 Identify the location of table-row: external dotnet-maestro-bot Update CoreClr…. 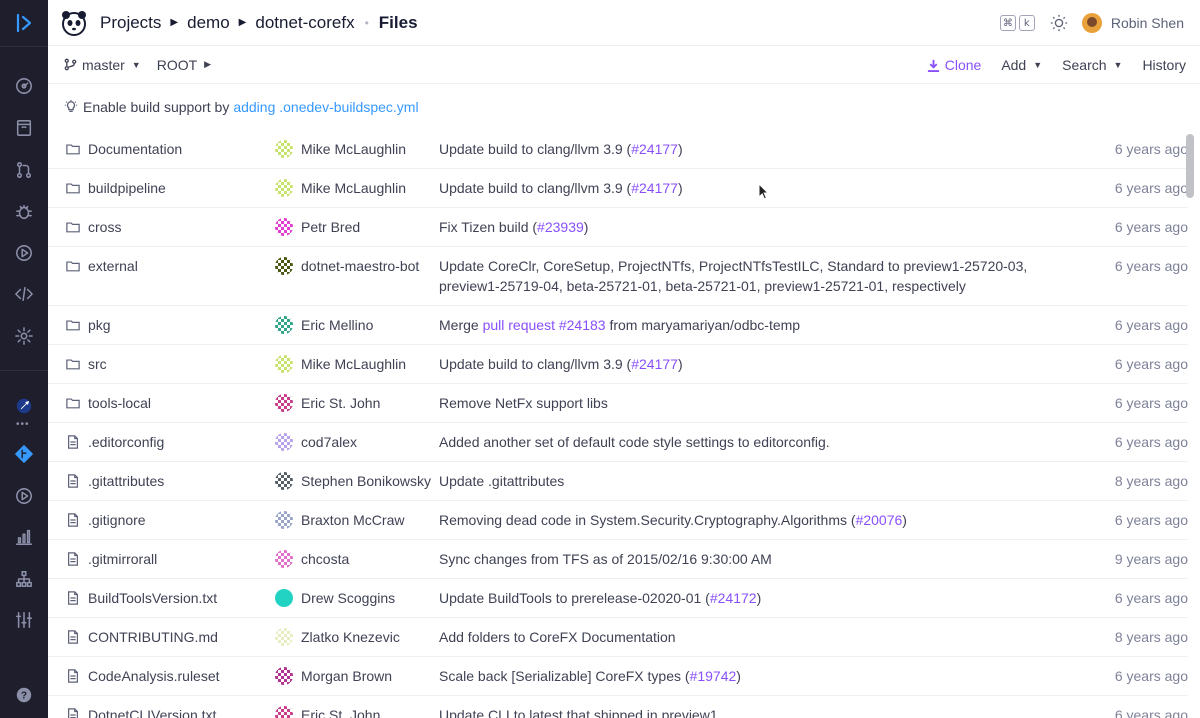
(618, 276).